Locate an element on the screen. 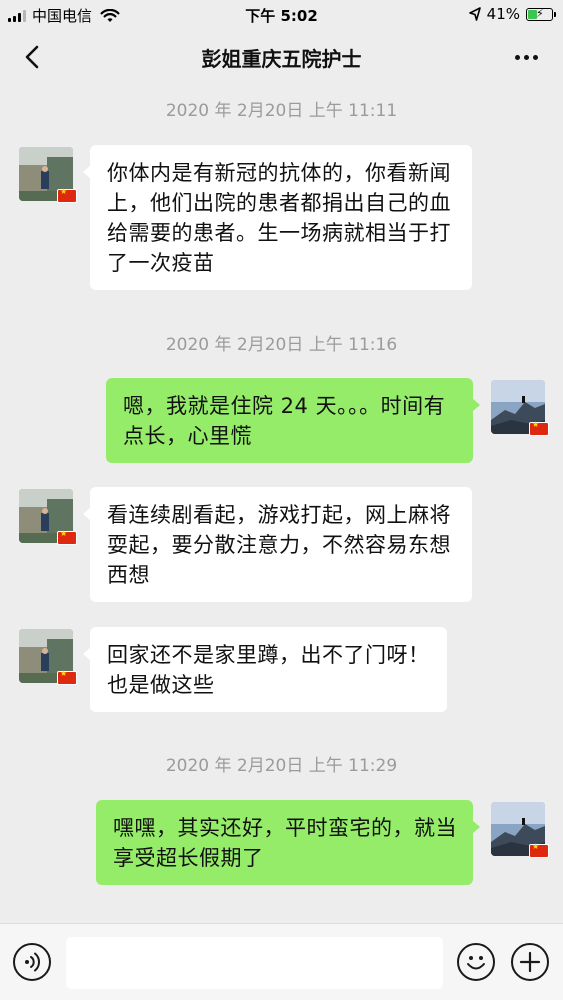 The image size is (563, 1000). status-right: 41% ⚡ is located at coordinates (512, 14).